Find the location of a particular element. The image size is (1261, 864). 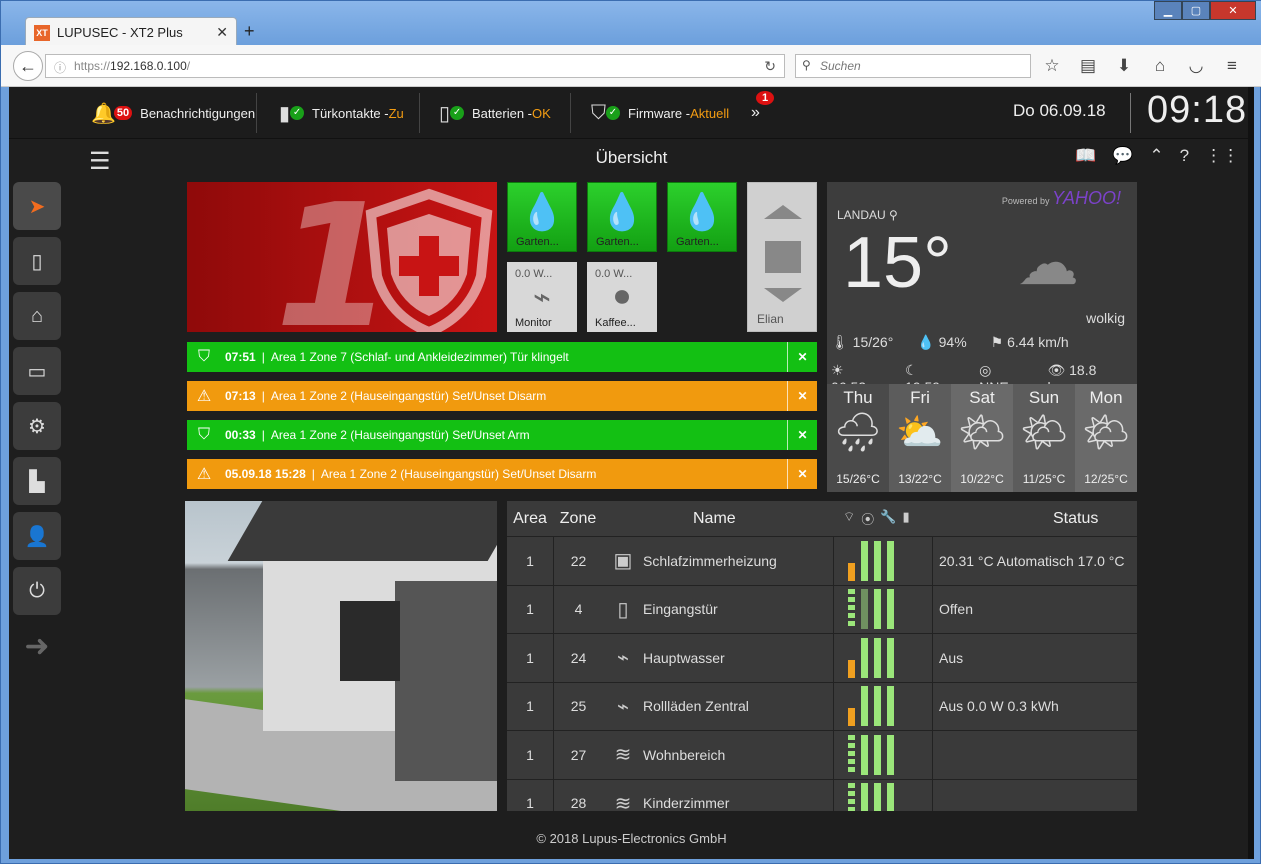

user-clock-icon: 👤 is located at coordinates (37, 536).